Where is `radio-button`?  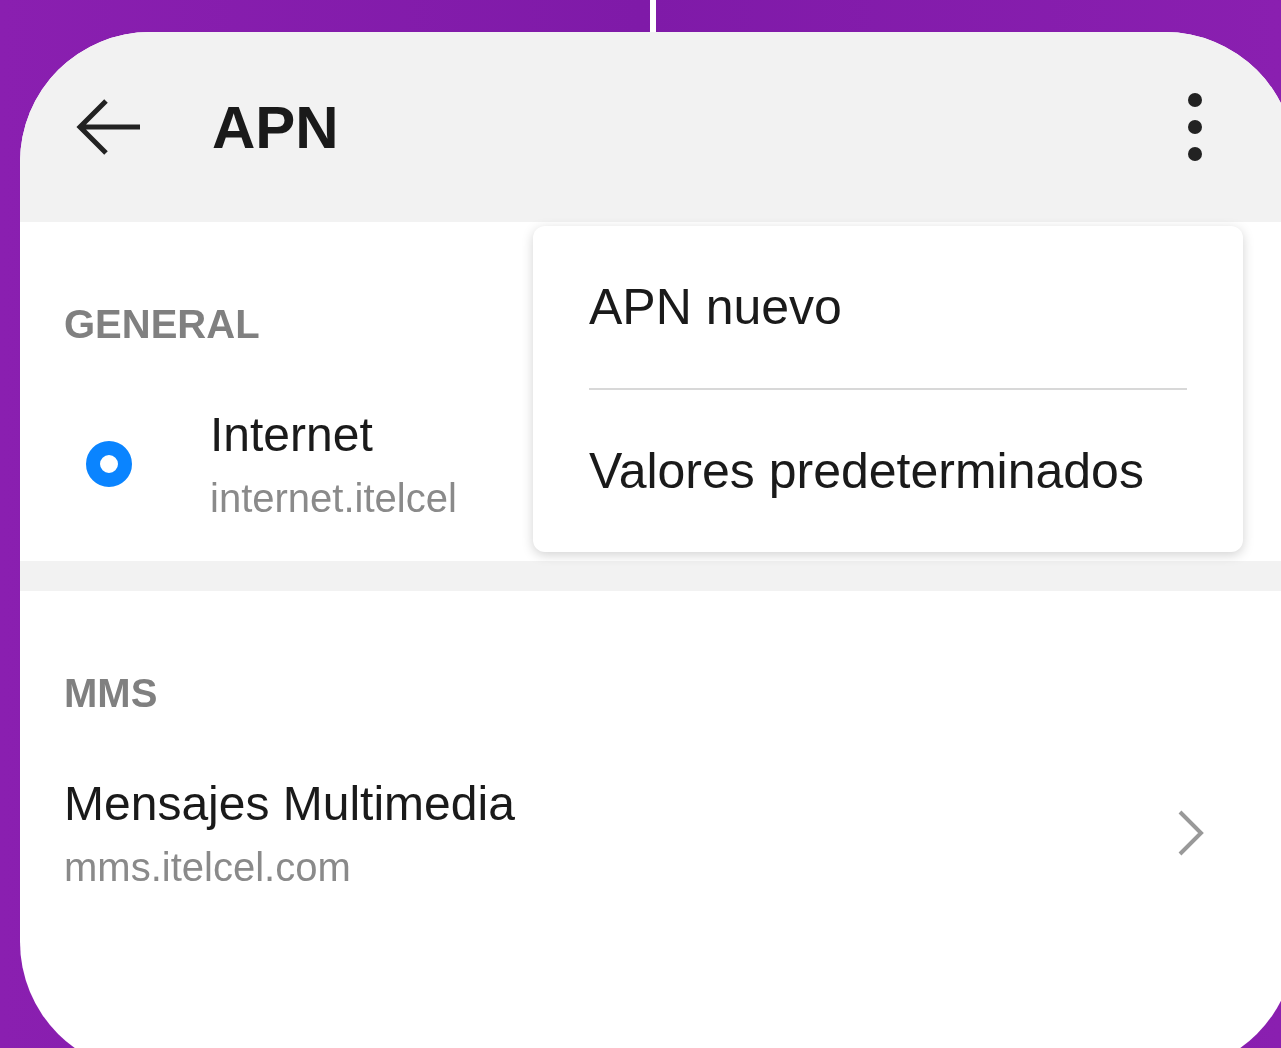 radio-button is located at coordinates (109, 464).